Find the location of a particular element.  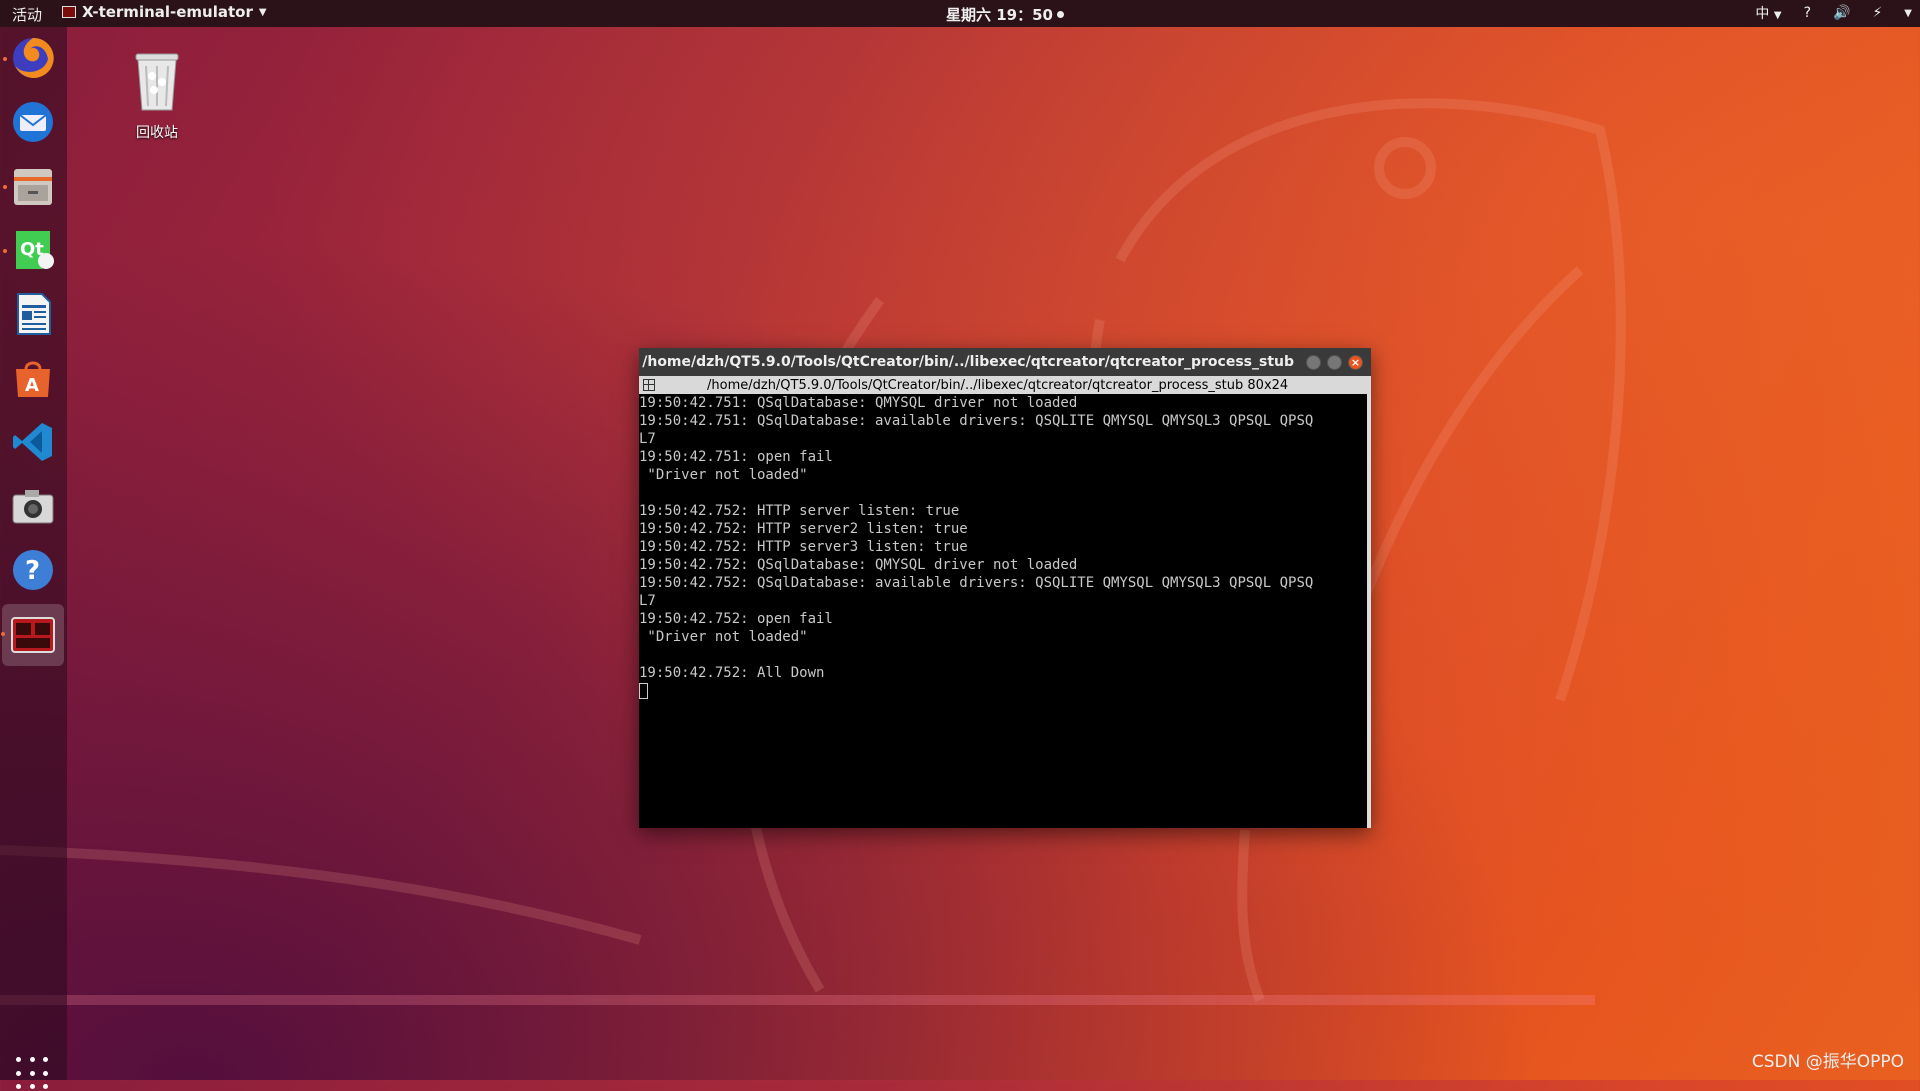

software-center-icon: A is located at coordinates (33, 379).